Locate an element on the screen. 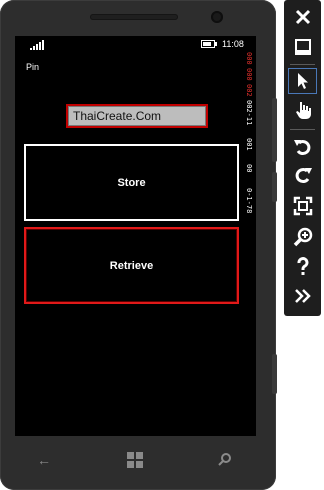 Image resolution: width=324 pixels, height=490 pixels. store-button: Store is located at coordinates (131, 182).